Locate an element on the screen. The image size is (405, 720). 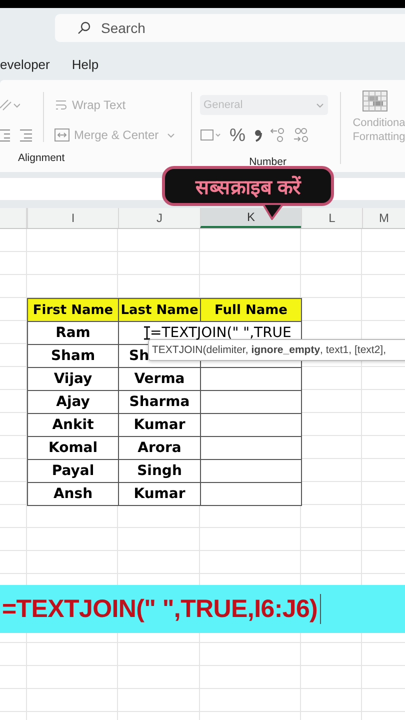
table-cell: Vijay is located at coordinates (73, 379).